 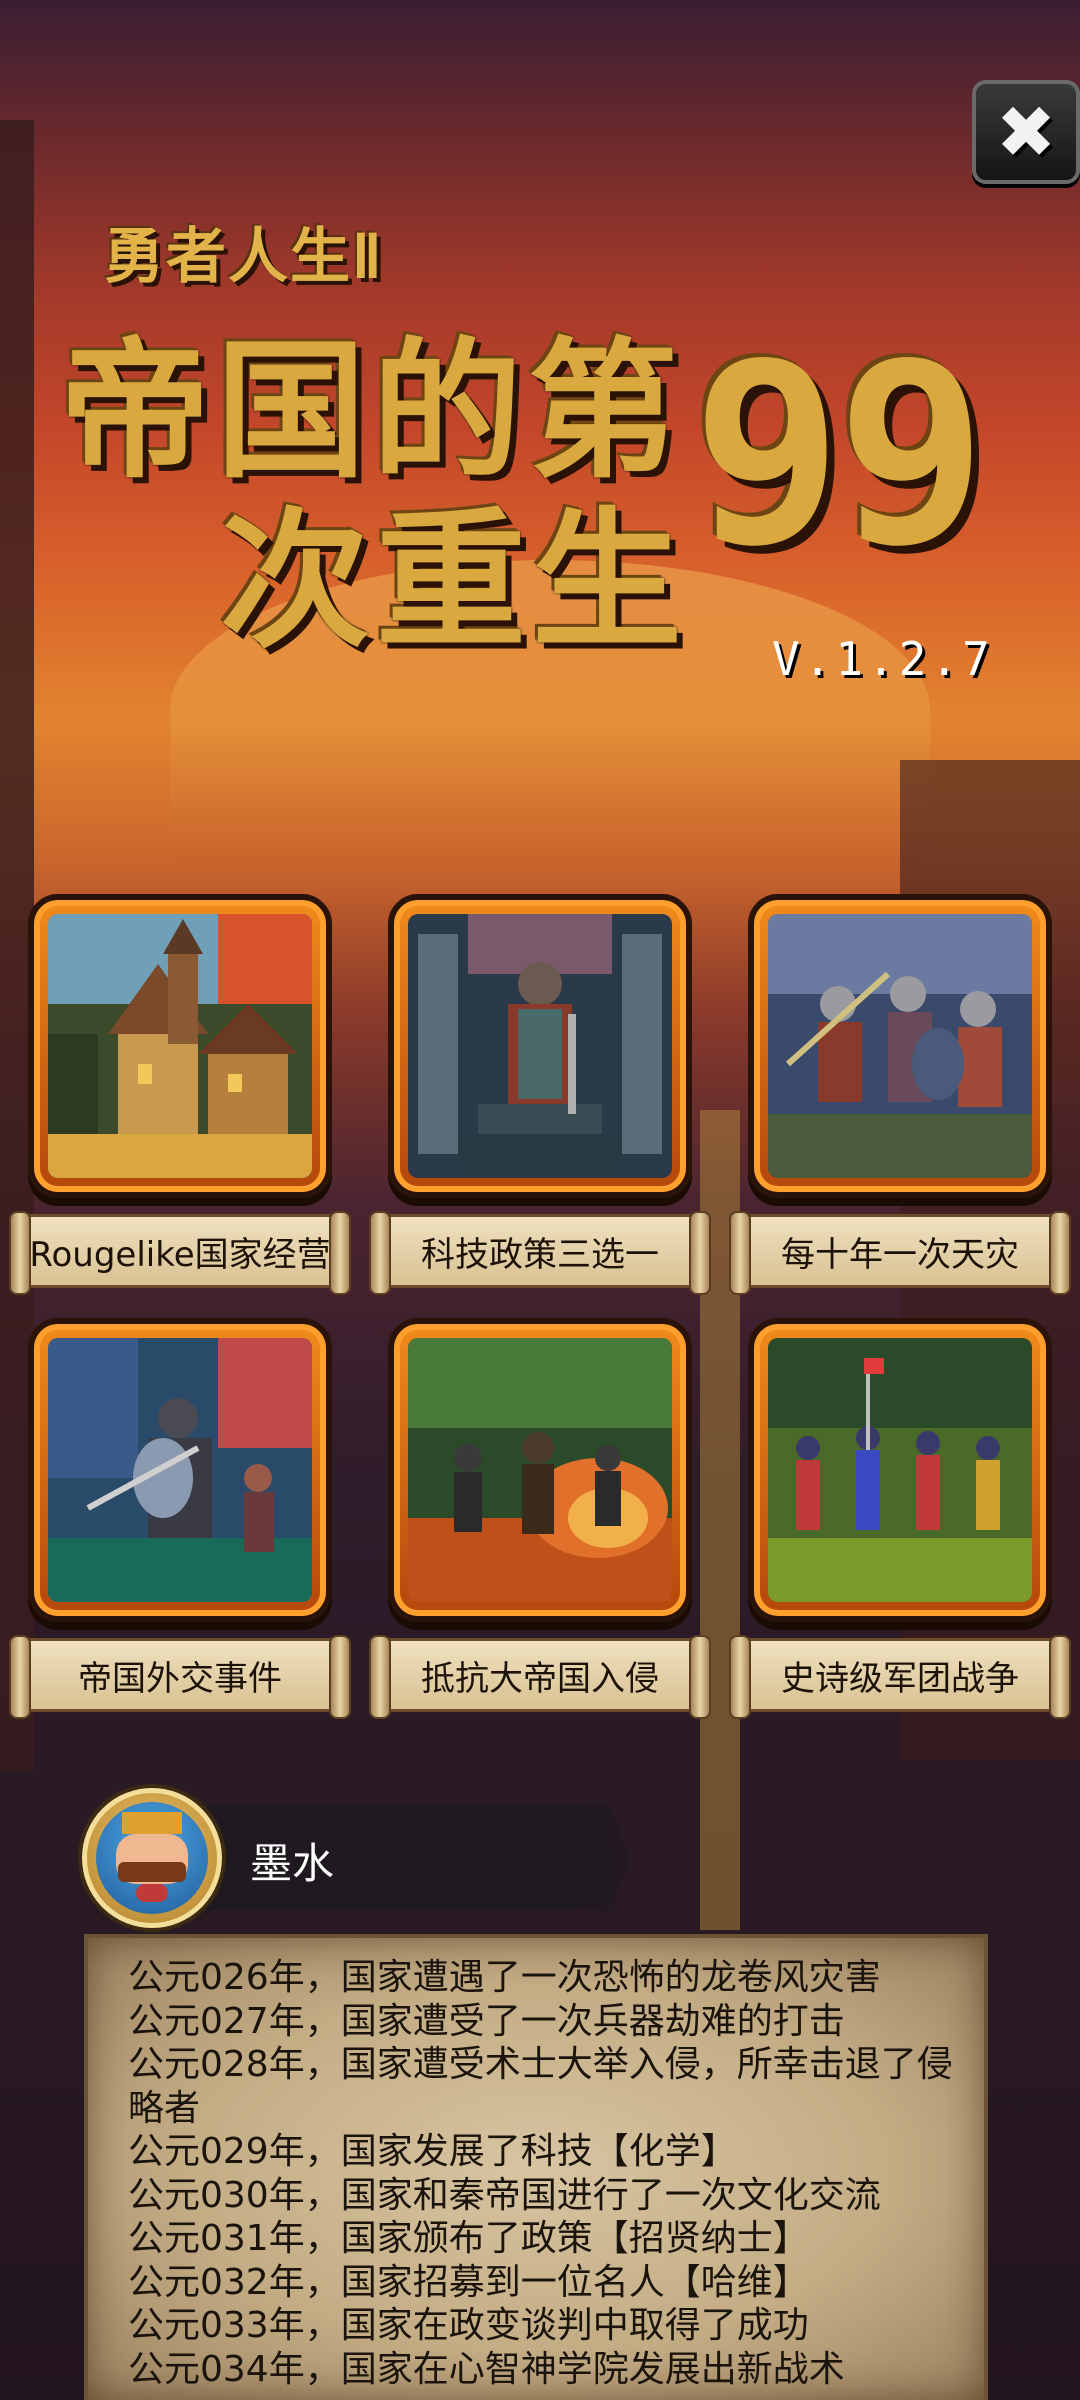 What do you see at coordinates (152, 1858) in the screenshot?
I see `king-avatar` at bounding box center [152, 1858].